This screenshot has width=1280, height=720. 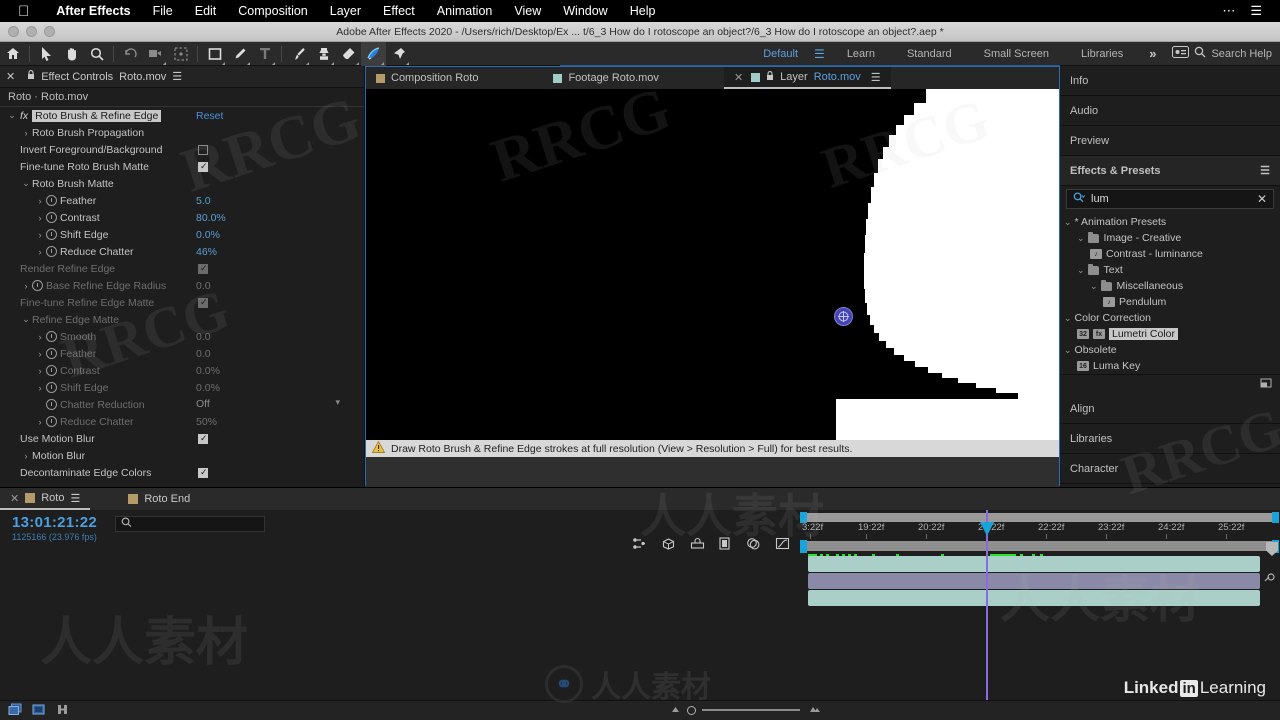 I want to click on curve-icon, so click(x=782, y=545).